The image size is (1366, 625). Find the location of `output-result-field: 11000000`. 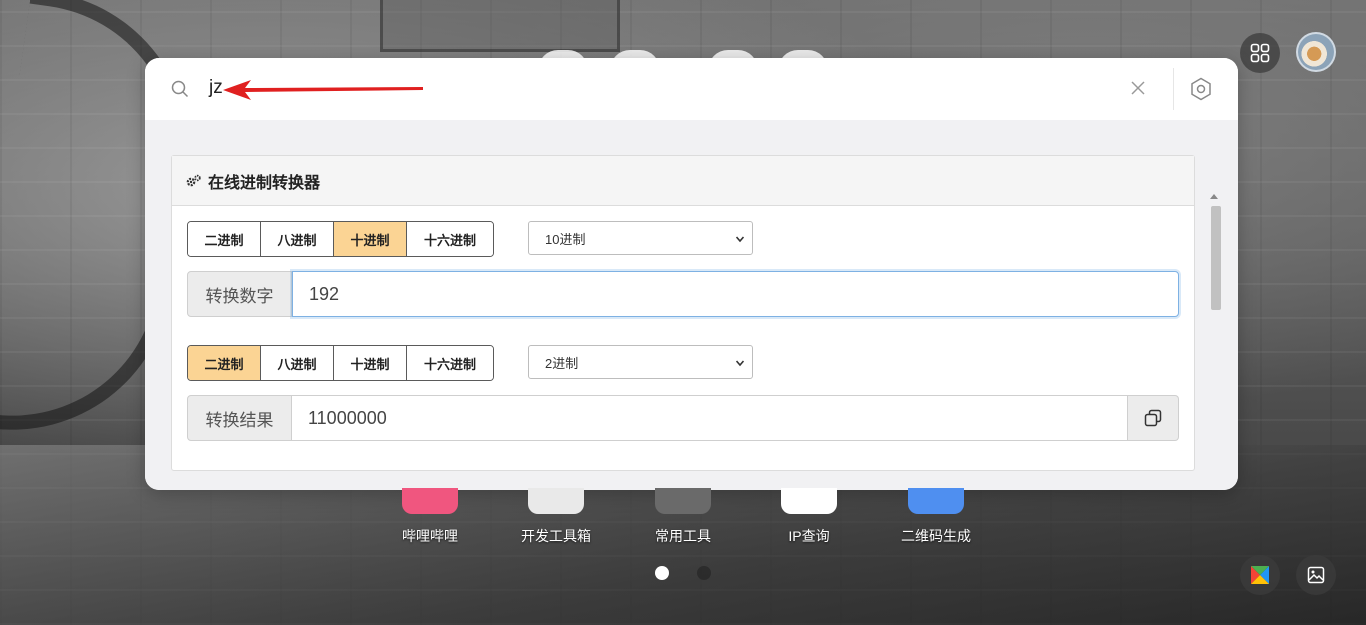

output-result-field: 11000000 is located at coordinates (710, 418).